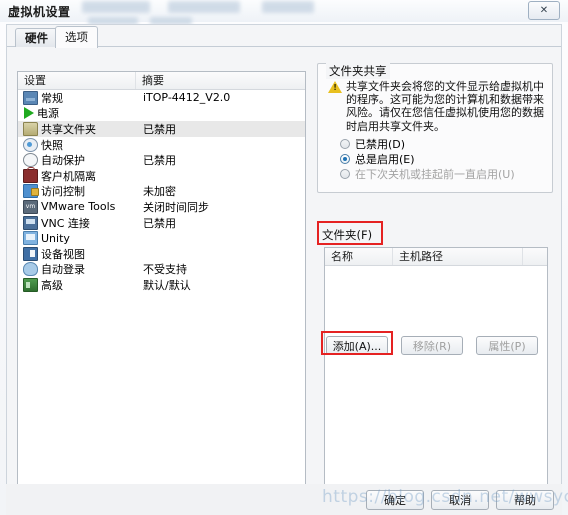 The height and width of the screenshot is (515, 568). I want to click on settings-row-summary: 关闭时间同步, so click(176, 207).